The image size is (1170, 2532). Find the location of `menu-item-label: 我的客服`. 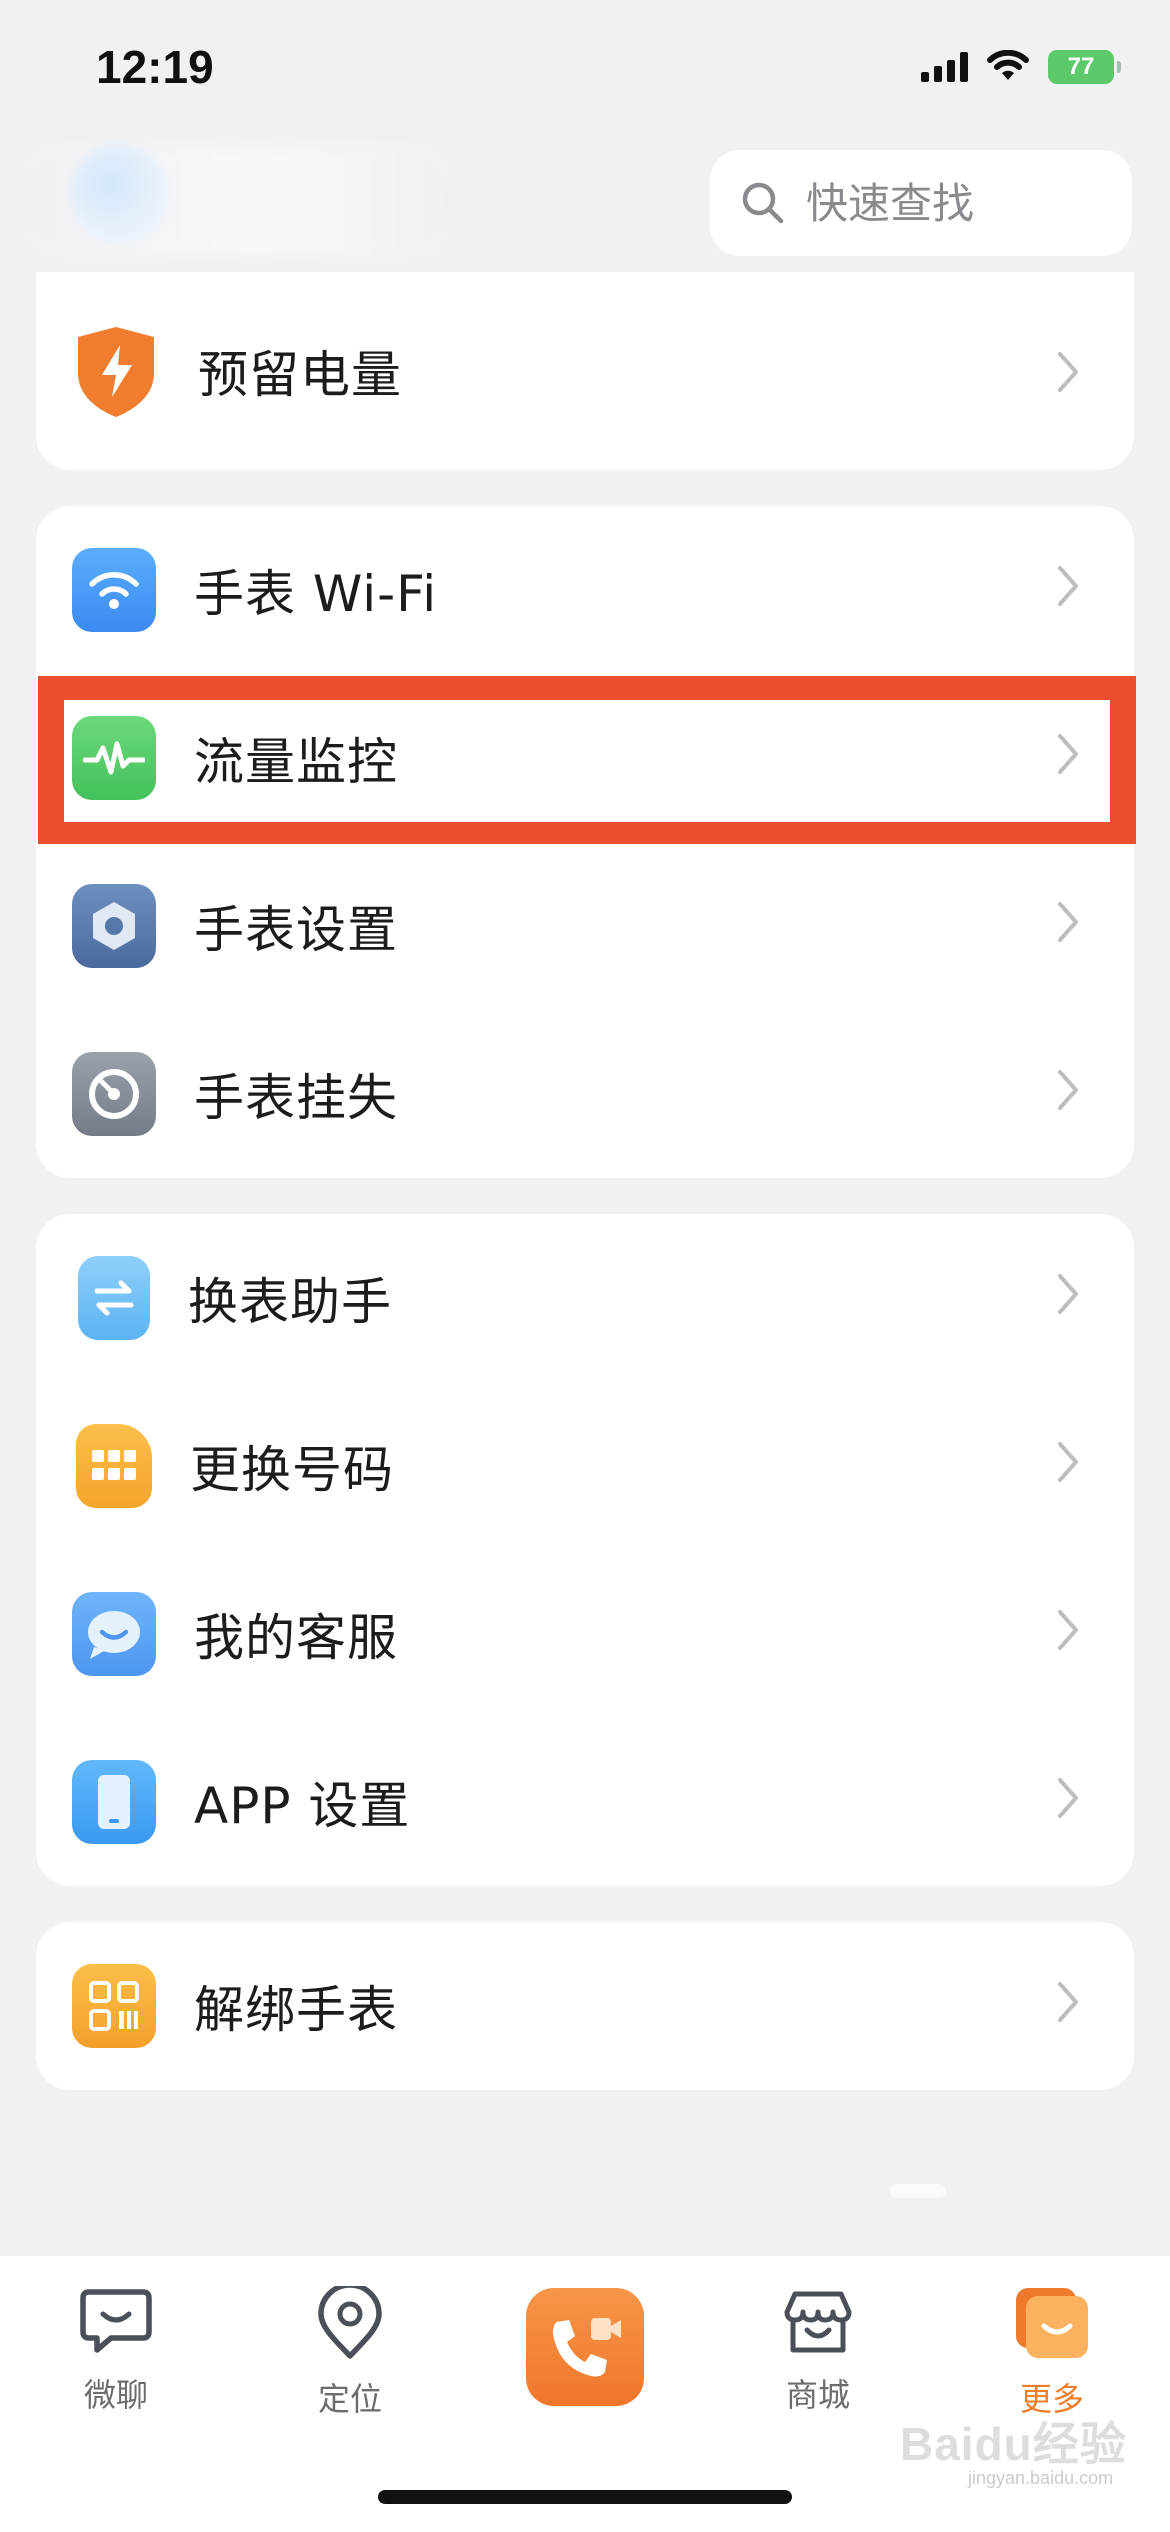

menu-item-label: 我的客服 is located at coordinates (296, 1638).